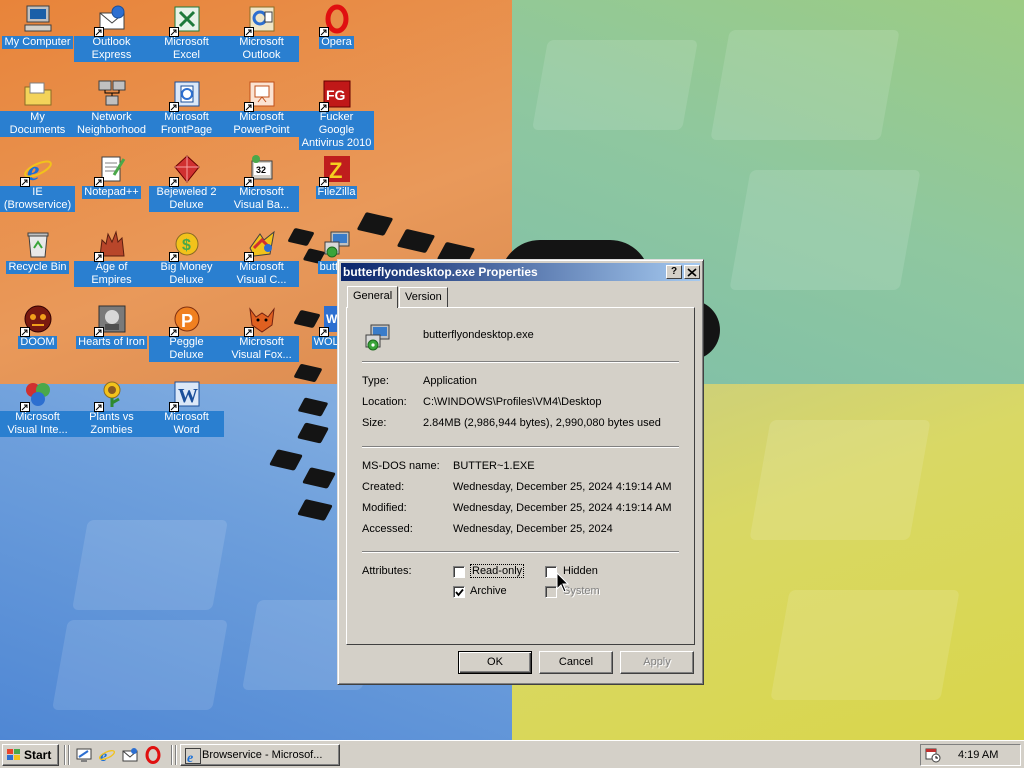 The width and height of the screenshot is (1024, 768). What do you see at coordinates (30, 755) in the screenshot?
I see `start-button: Start` at bounding box center [30, 755].